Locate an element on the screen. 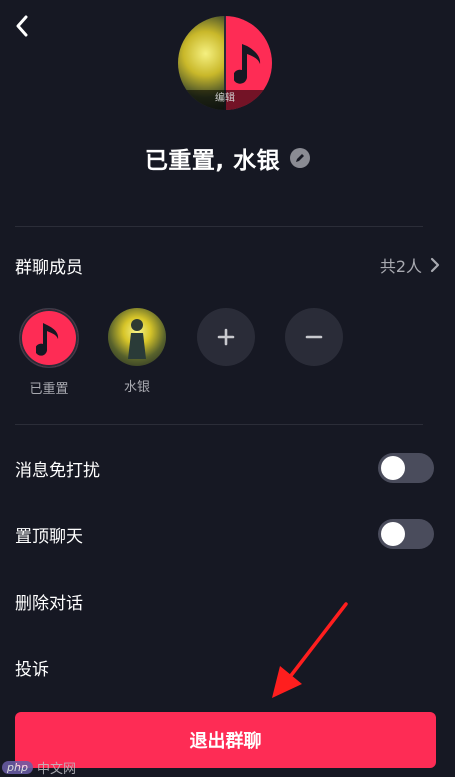  pin-chat-toggle is located at coordinates (406, 534).